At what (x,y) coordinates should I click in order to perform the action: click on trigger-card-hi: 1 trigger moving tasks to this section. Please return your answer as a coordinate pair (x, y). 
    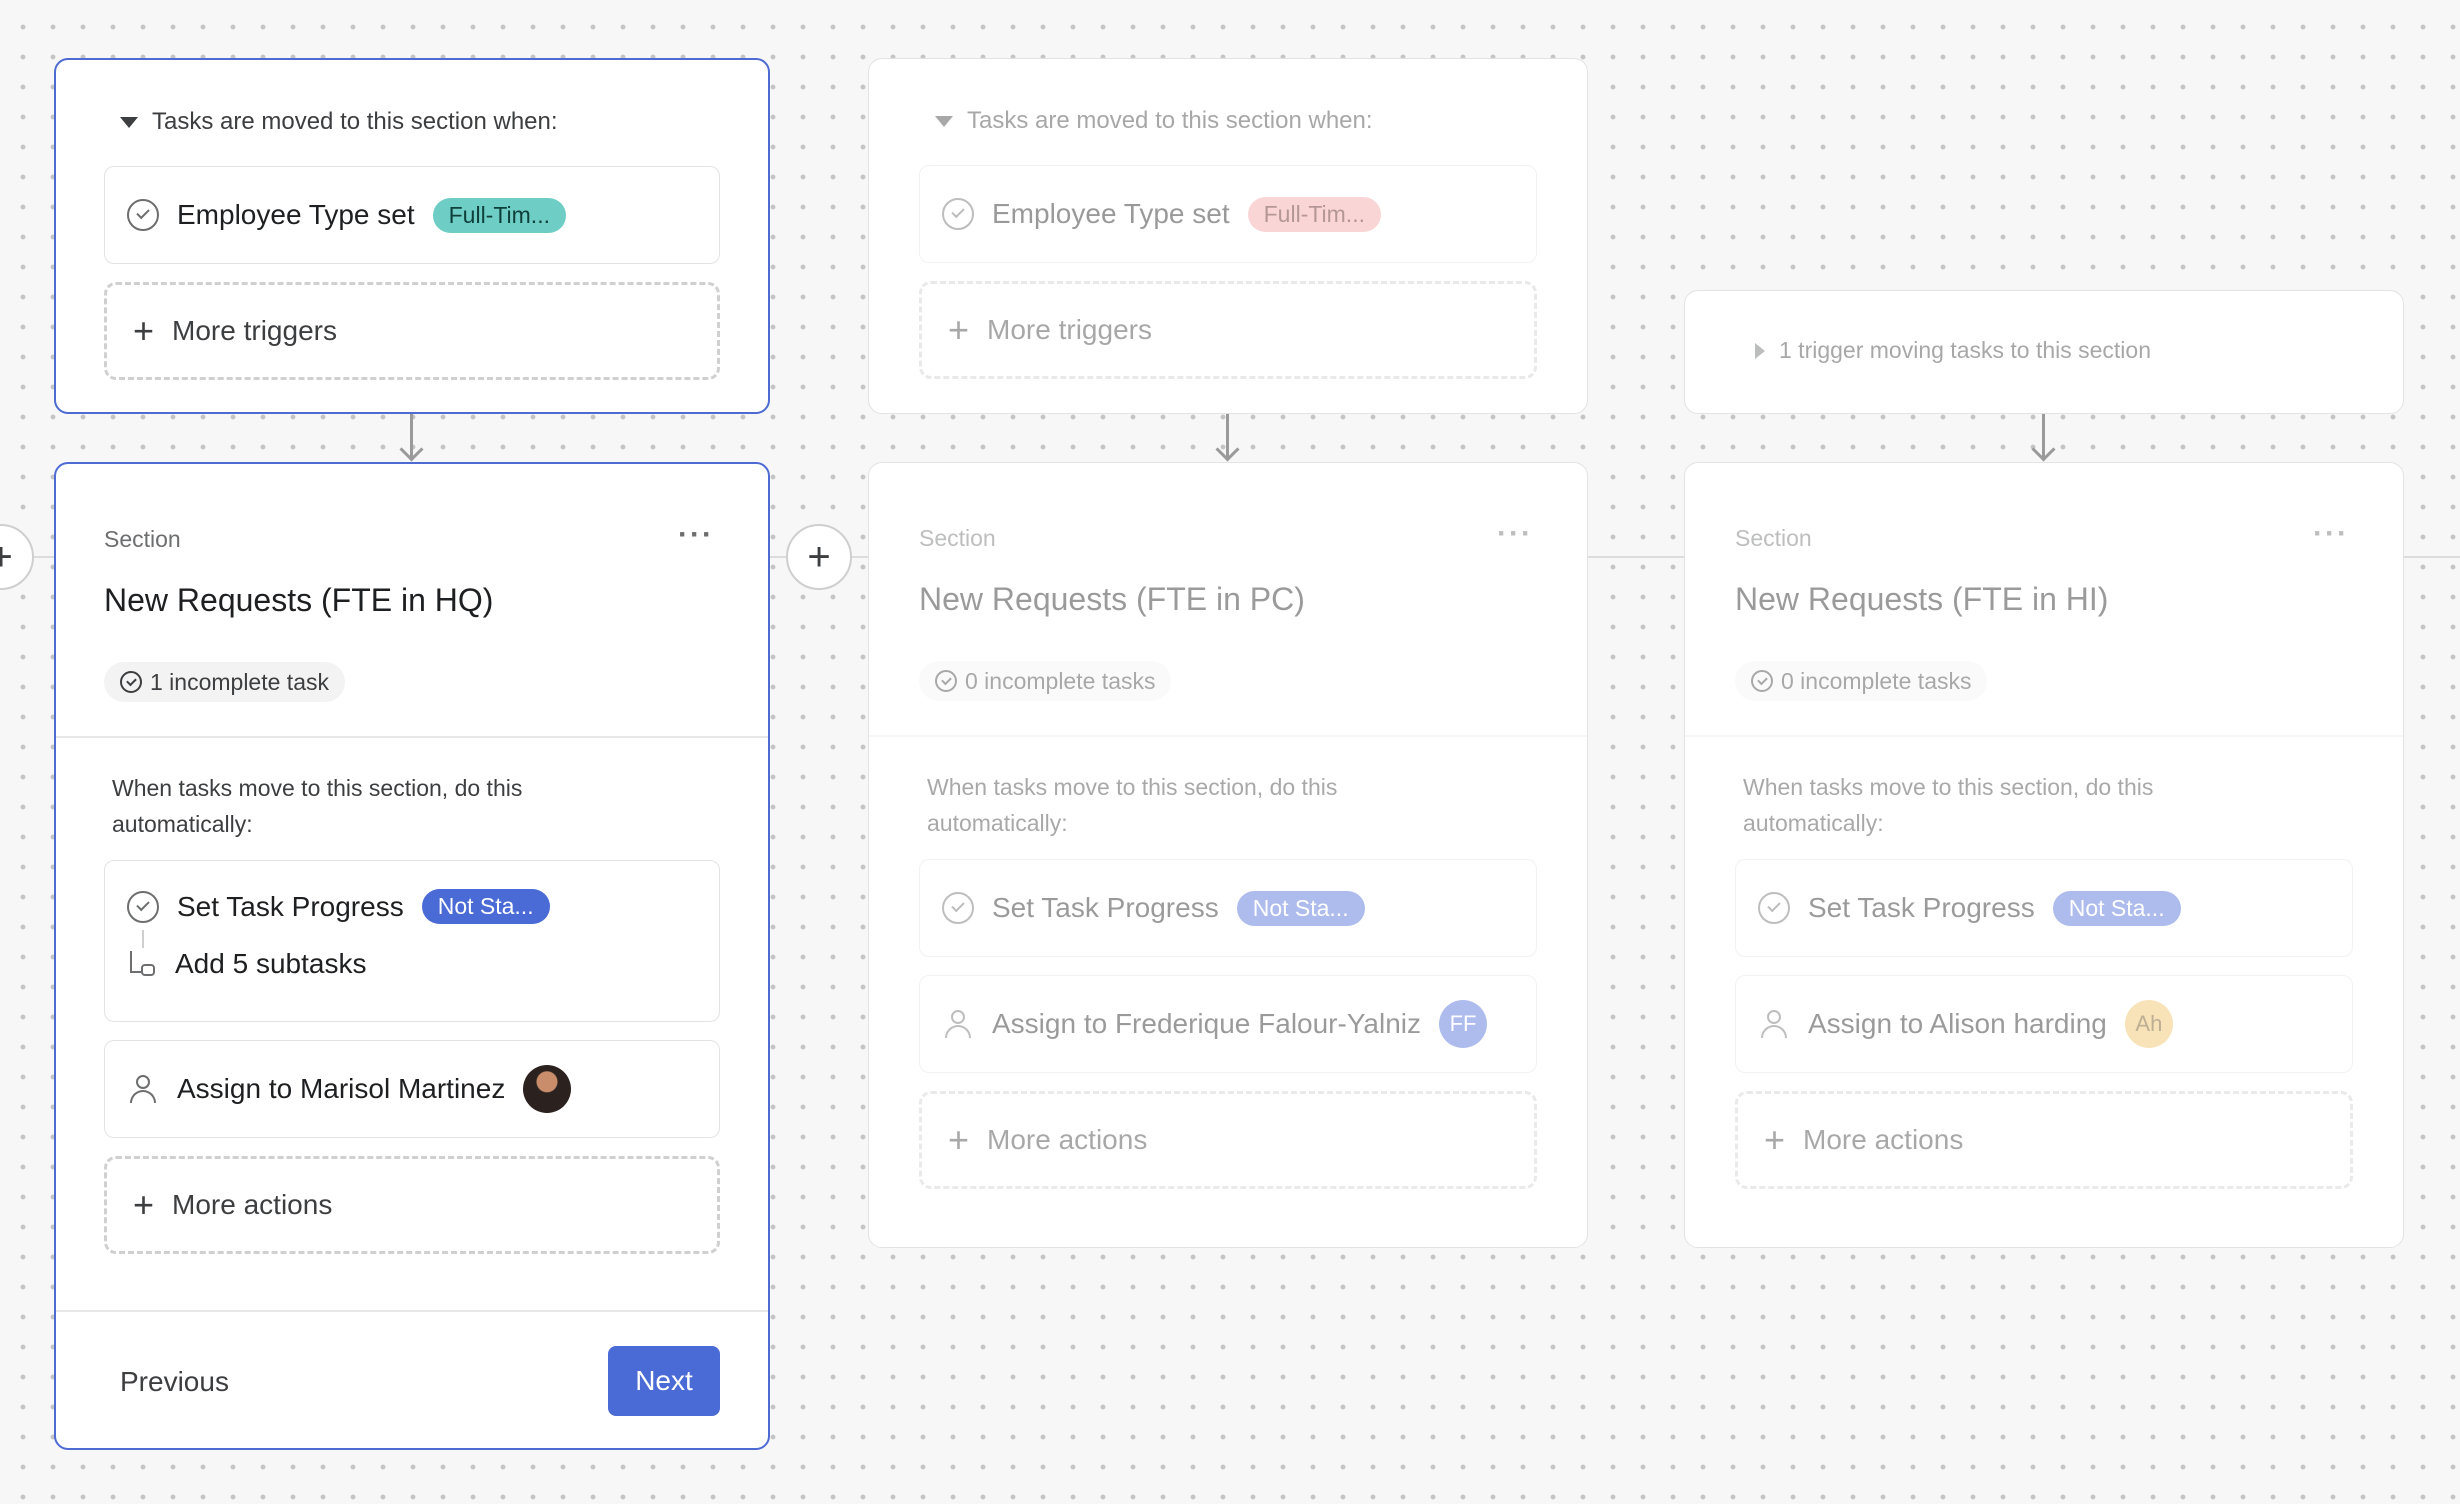
    Looking at the image, I should click on (2044, 352).